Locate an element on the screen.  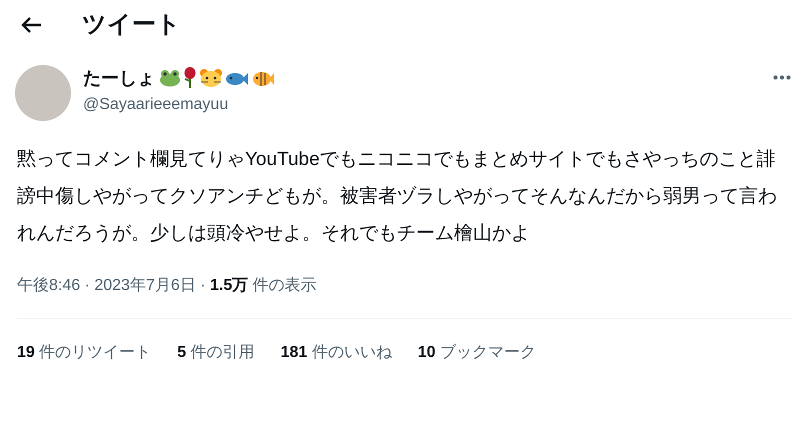
fish-icon is located at coordinates (237, 78).